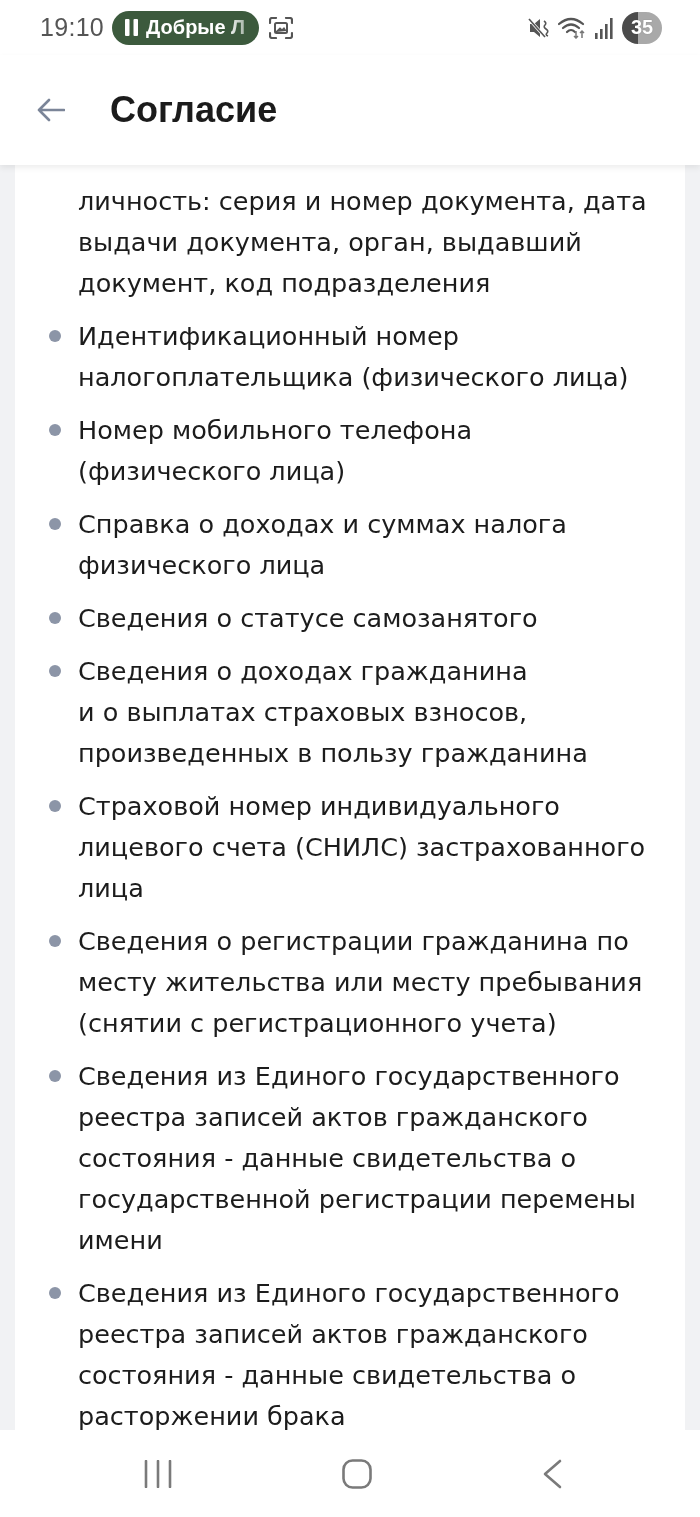  What do you see at coordinates (354, 357) in the screenshot?
I see `list-item-text: Идентификационный номер налогоплательщика (физического лица)` at bounding box center [354, 357].